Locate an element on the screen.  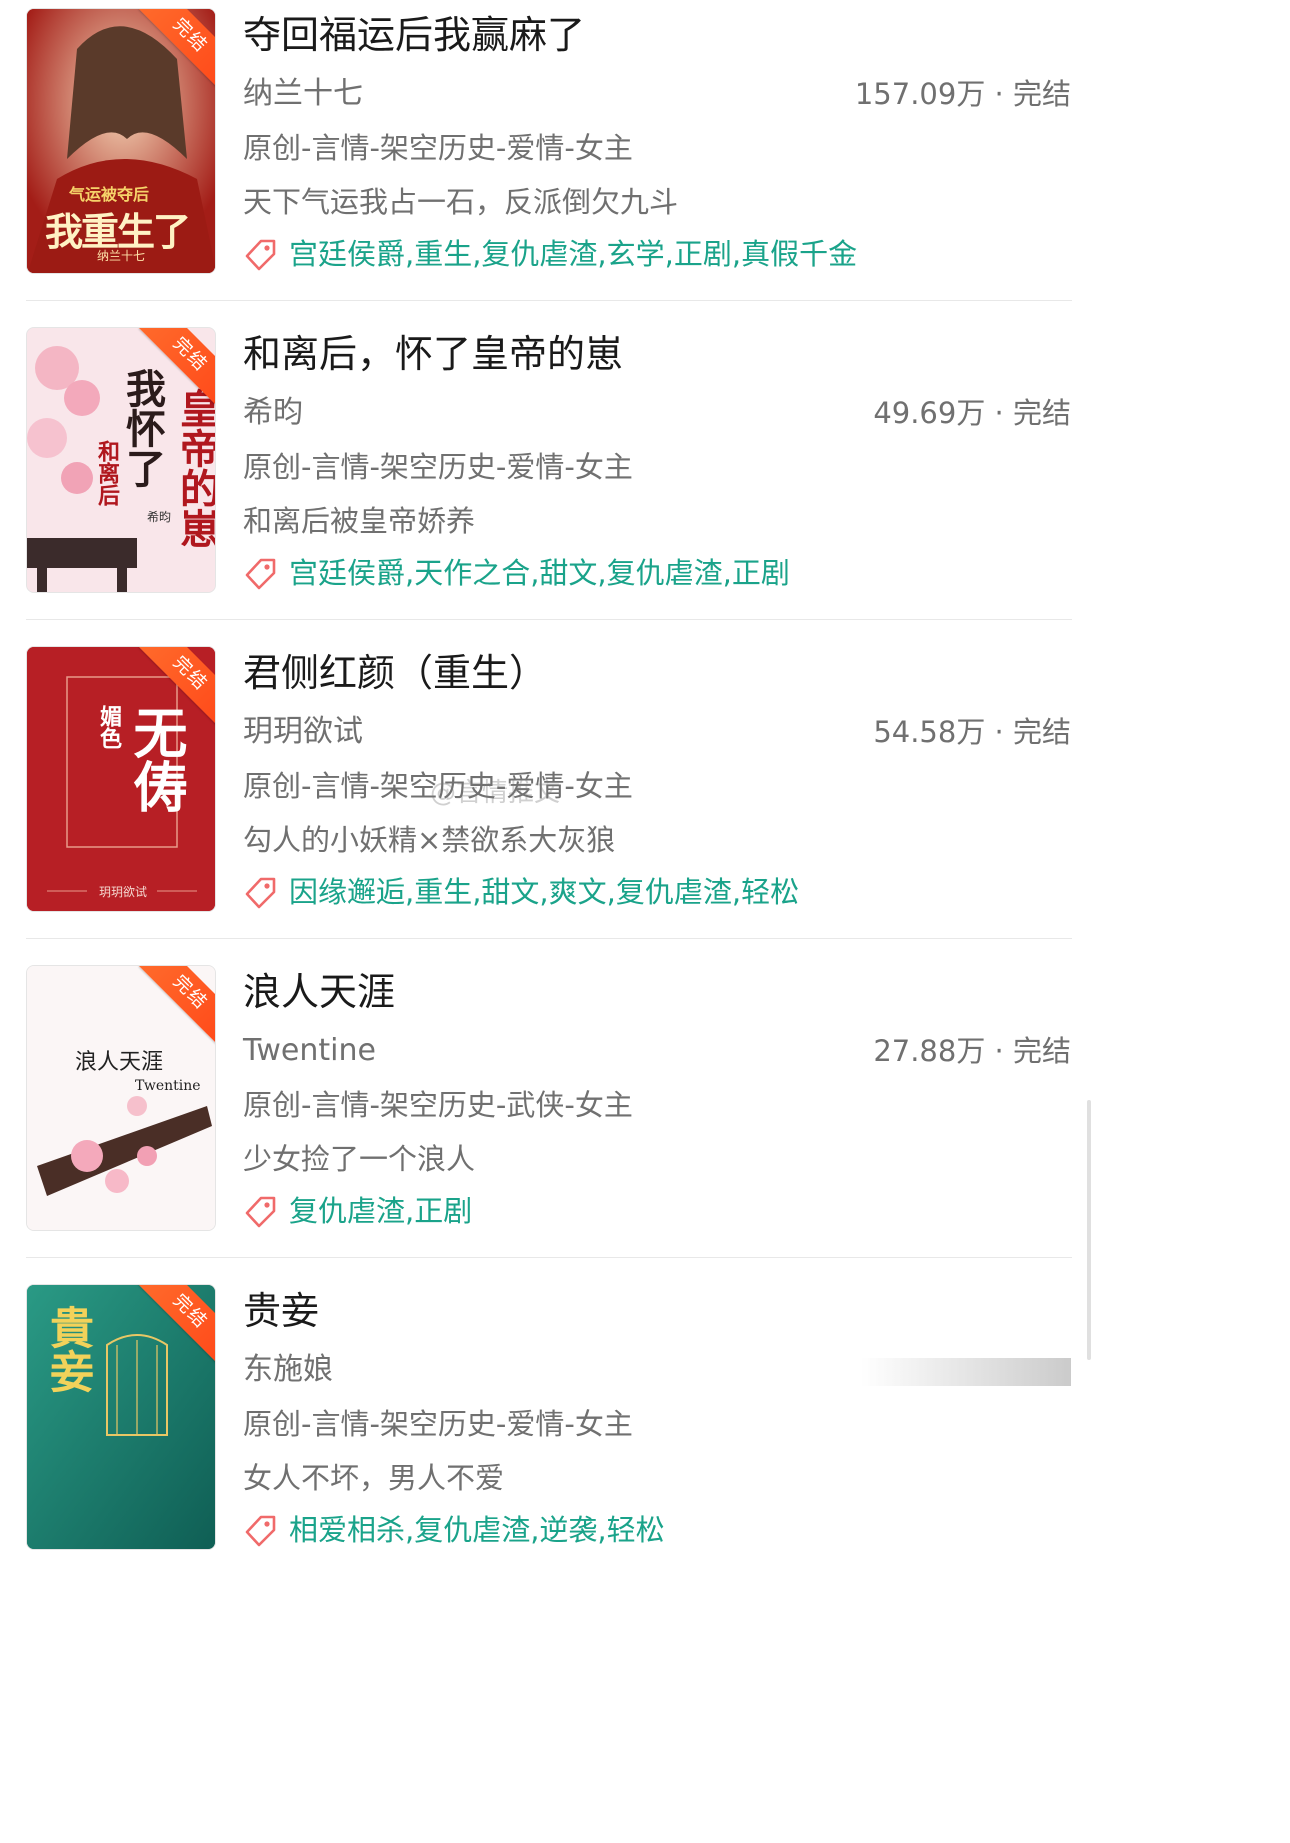
book-author: 东施娘 is located at coordinates (288, 1370).